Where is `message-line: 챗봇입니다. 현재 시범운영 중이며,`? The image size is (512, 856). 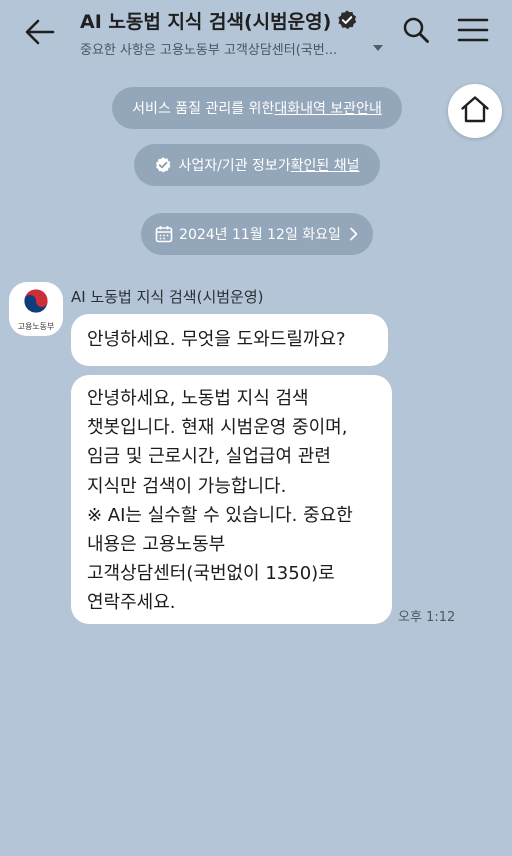 message-line: 챗봇입니다. 현재 시범운영 중이며, is located at coordinates (217, 428).